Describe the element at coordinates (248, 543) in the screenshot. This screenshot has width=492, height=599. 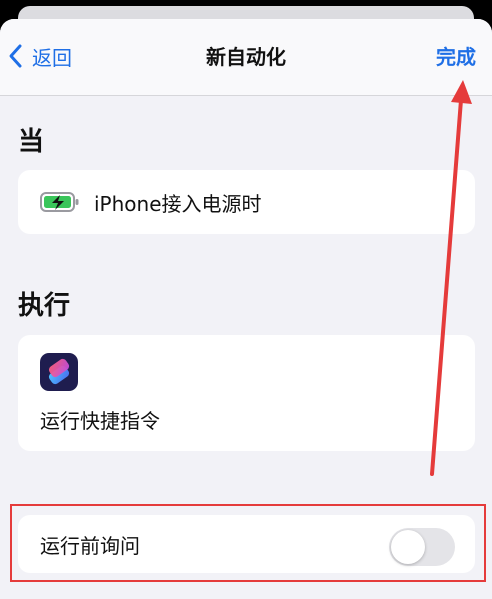
I see `annotation-highlight-box` at that location.